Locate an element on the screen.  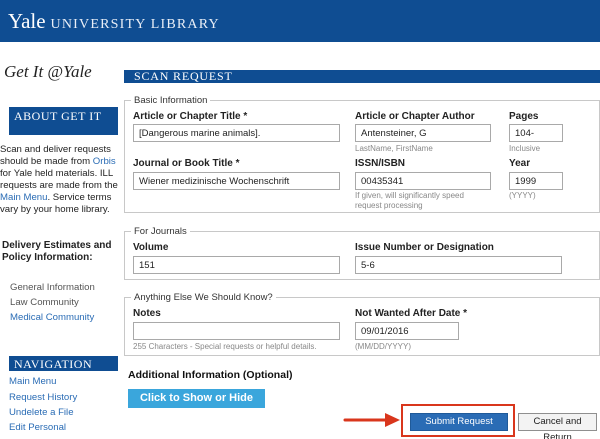
notes-input is located at coordinates (236, 331).